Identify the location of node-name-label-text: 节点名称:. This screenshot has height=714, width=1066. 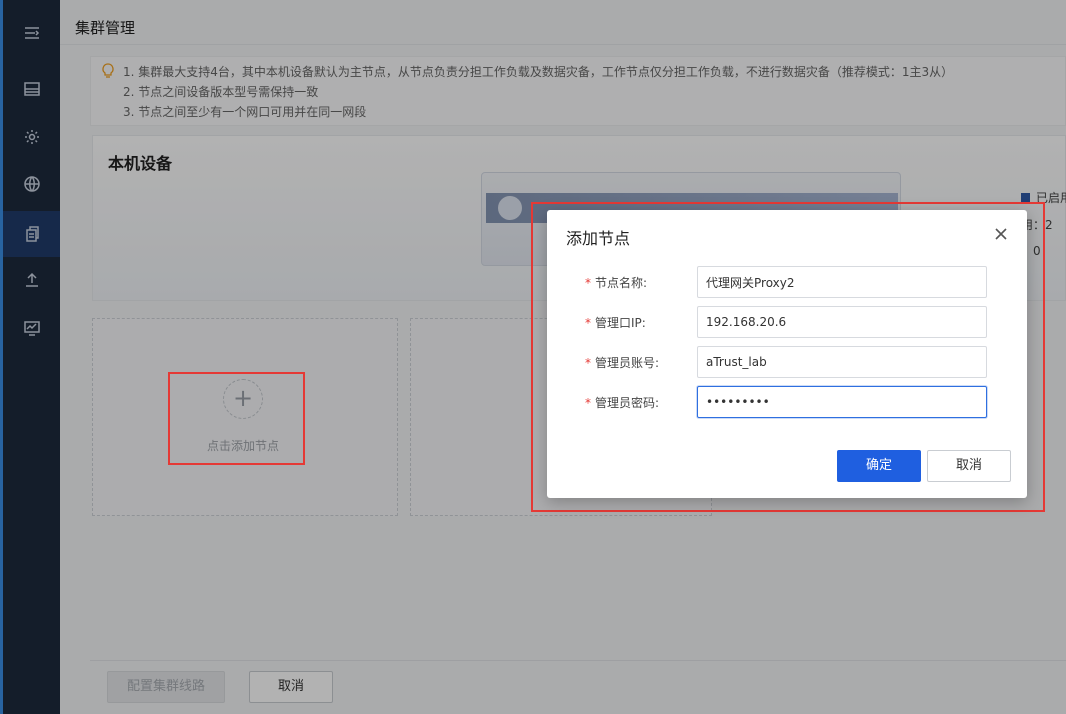
(621, 283).